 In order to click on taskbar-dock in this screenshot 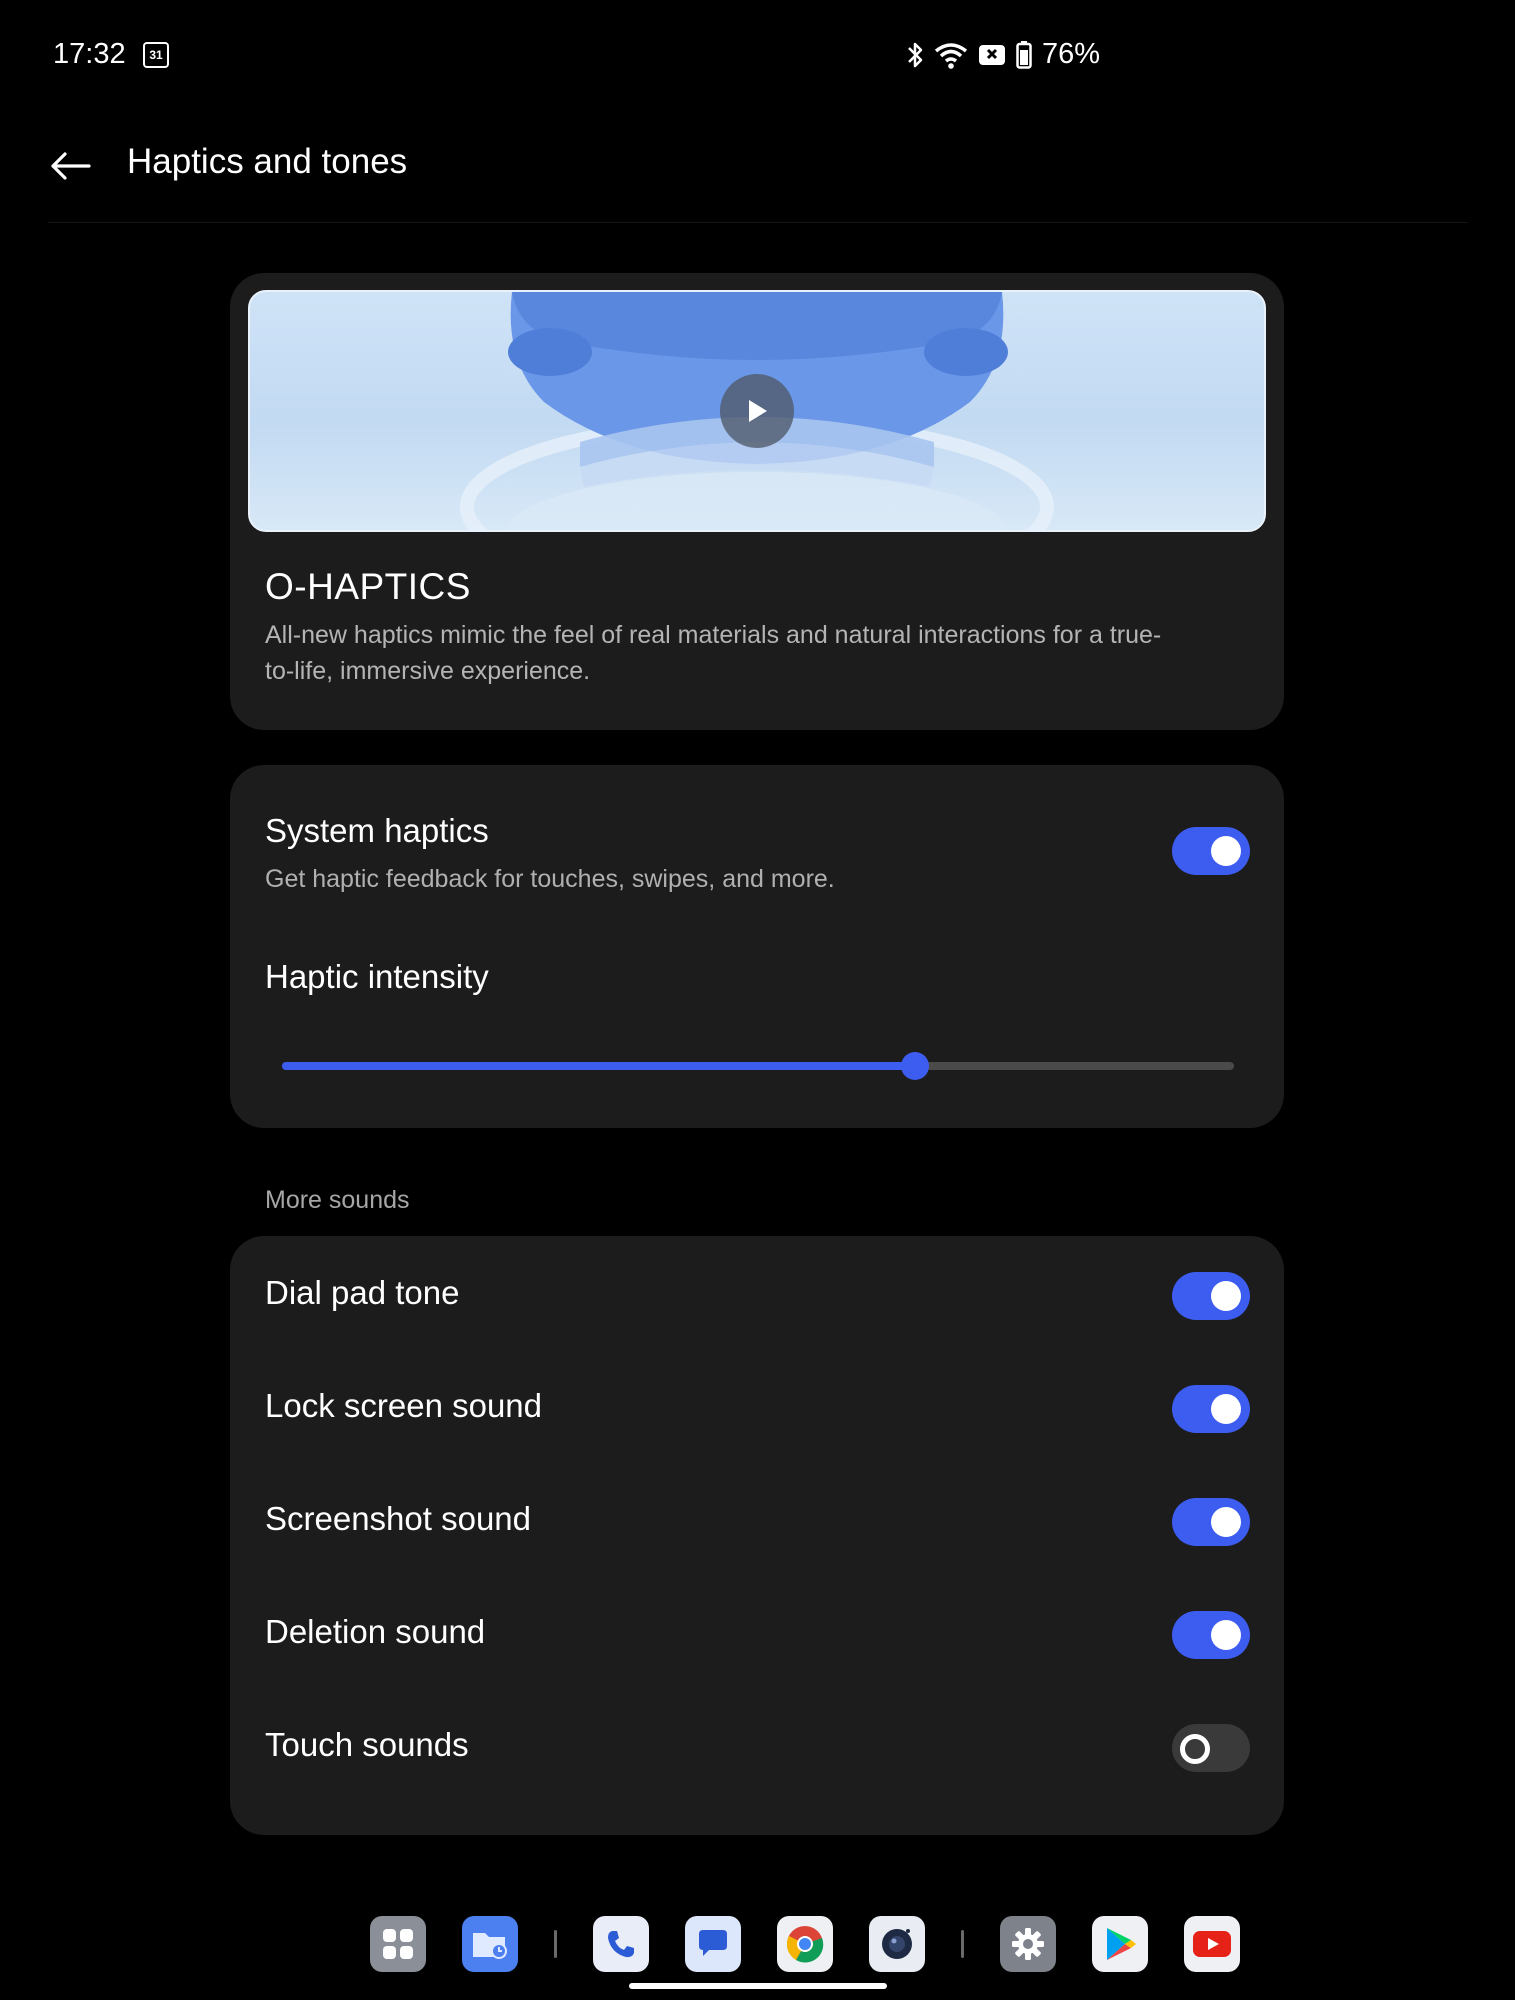, I will do `click(823, 1944)`.